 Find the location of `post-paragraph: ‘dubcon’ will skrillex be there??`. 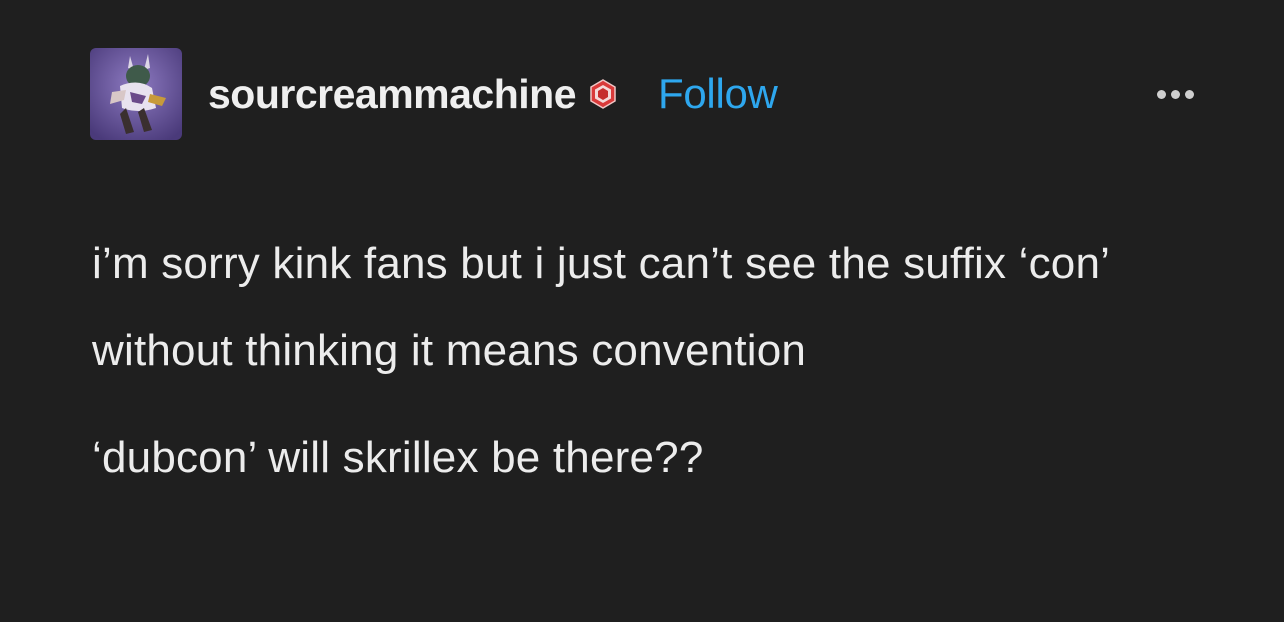

post-paragraph: ‘dubcon’ will skrillex be there?? is located at coordinates (398, 457).